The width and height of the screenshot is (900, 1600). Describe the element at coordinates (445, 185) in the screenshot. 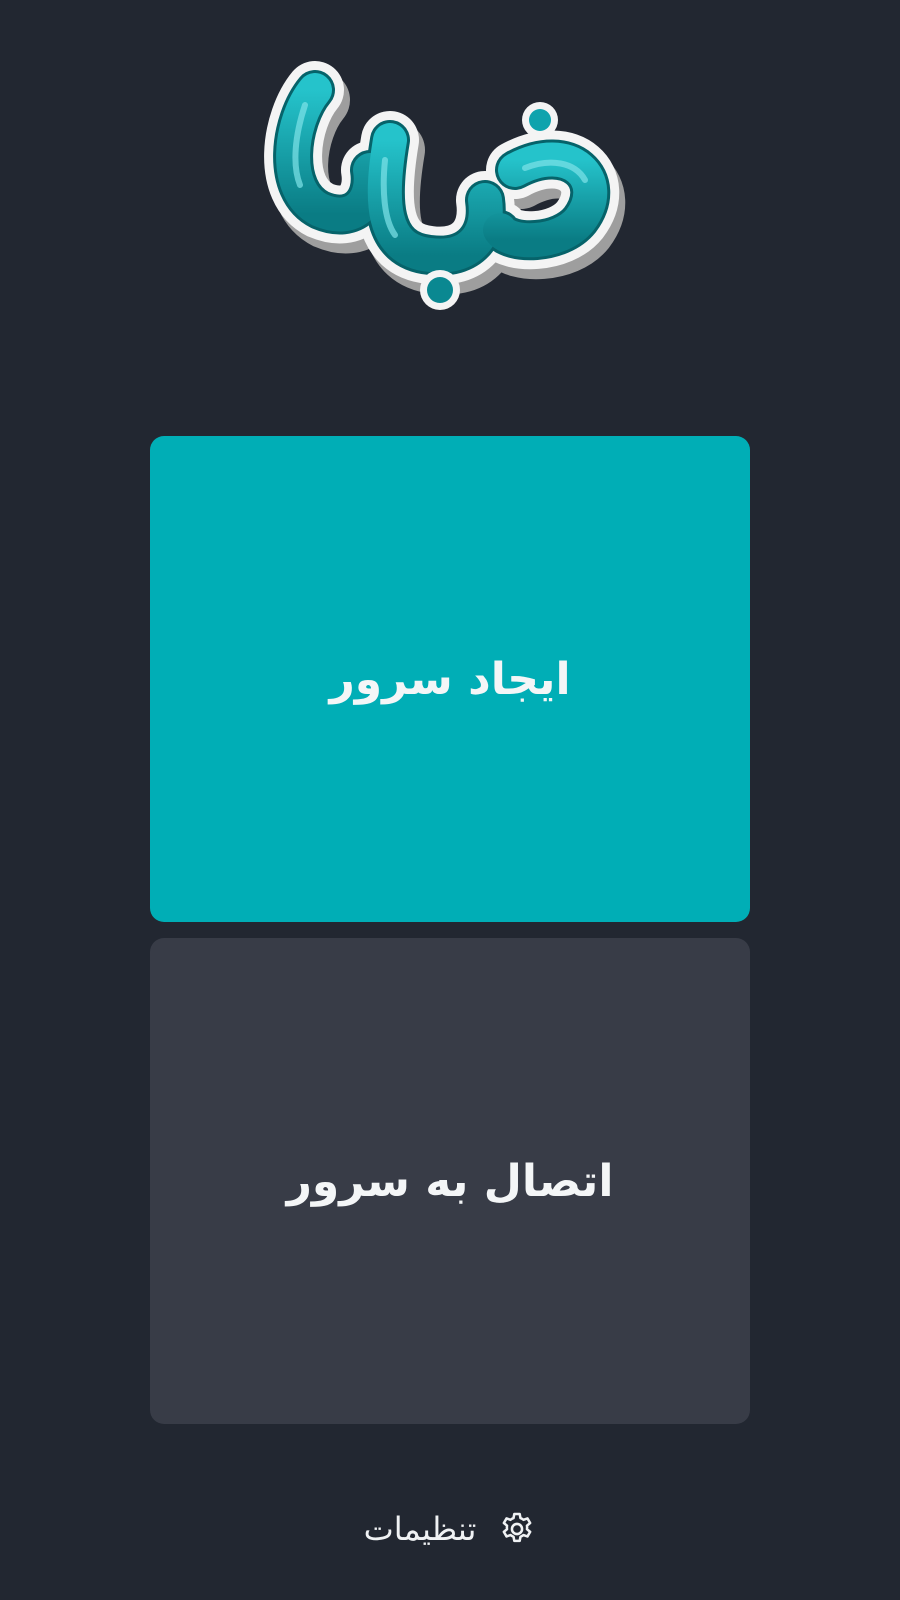

I see `logo-graphic` at that location.